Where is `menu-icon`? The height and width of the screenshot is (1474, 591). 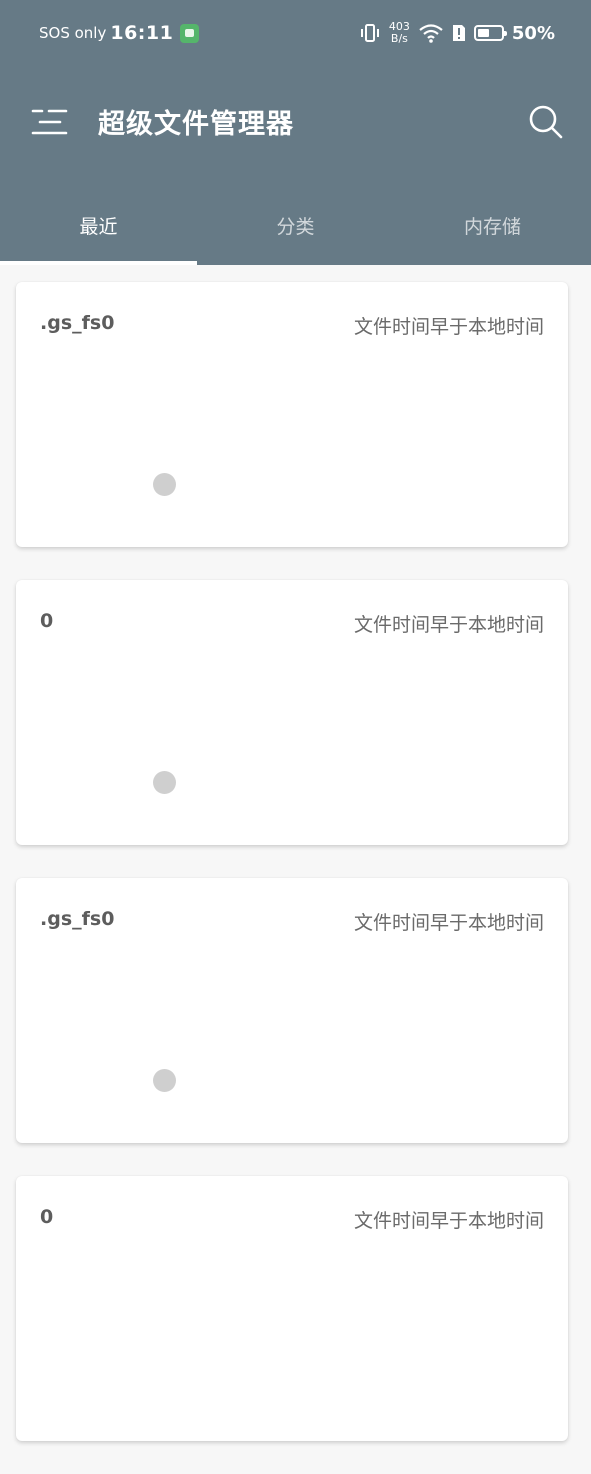 menu-icon is located at coordinates (49, 122).